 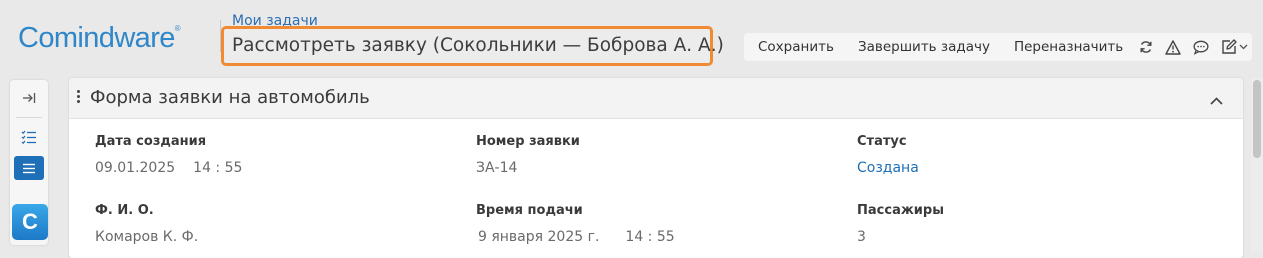 I want to click on collapse-right-icon, so click(x=29, y=98).